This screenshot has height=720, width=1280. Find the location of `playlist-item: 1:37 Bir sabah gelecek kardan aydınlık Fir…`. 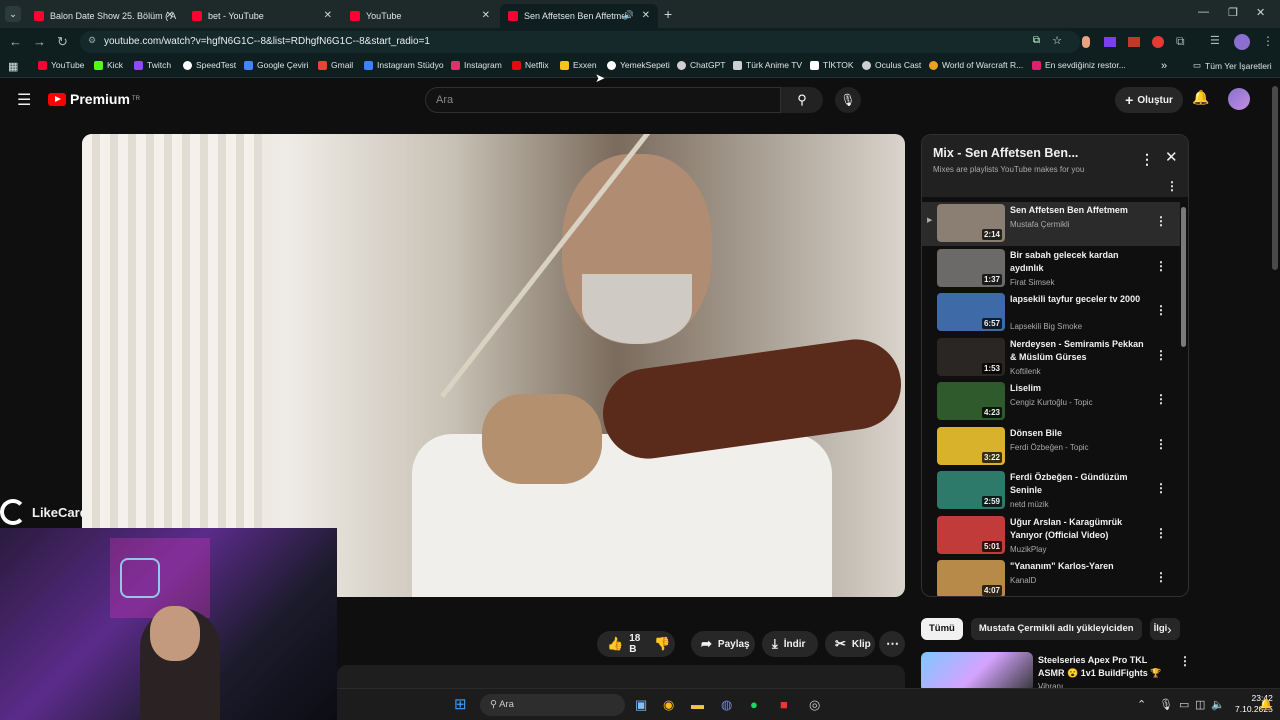

playlist-item: 1:37 Bir sabah gelecek kardan aydınlık Fir… is located at coordinates (1051, 269).